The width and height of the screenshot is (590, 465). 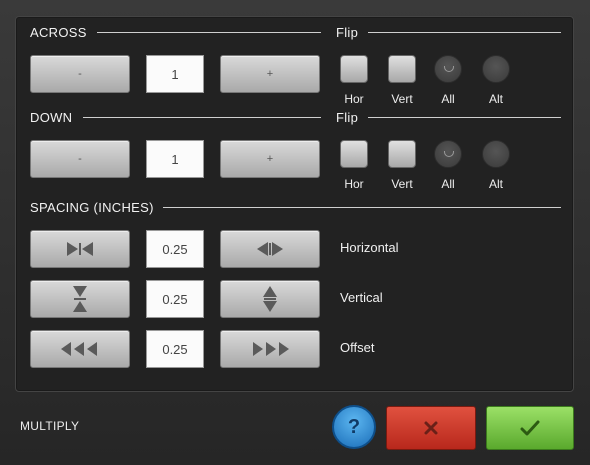 I want to click on across-value-field: 1, so click(x=175, y=74).